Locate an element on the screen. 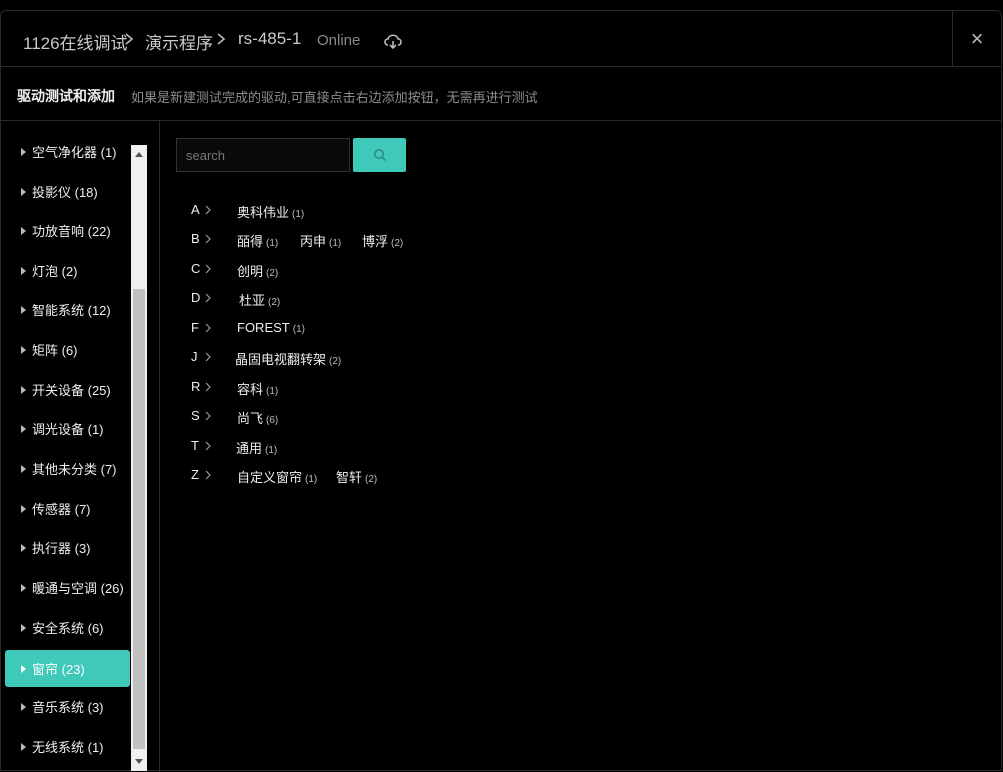  group-letter: Z is located at coordinates (195, 474).